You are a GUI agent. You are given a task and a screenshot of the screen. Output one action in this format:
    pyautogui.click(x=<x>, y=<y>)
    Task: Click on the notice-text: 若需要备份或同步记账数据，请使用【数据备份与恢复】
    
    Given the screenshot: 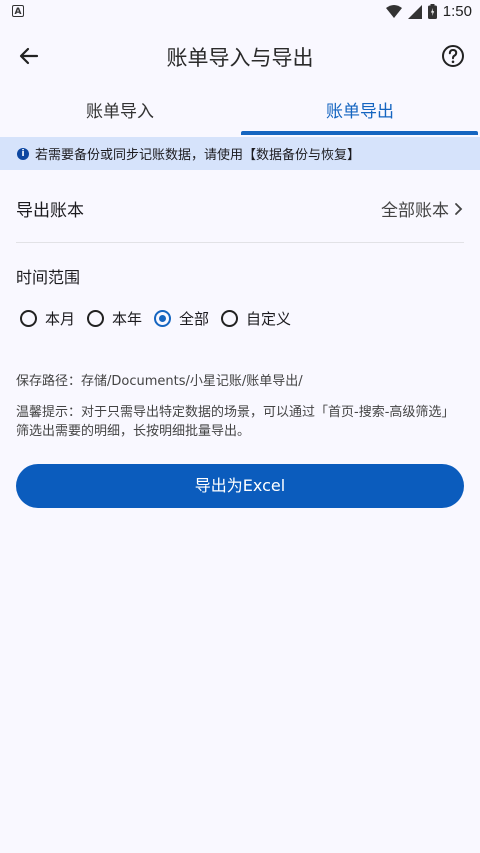 What is the action you would take?
    pyautogui.click(x=198, y=155)
    